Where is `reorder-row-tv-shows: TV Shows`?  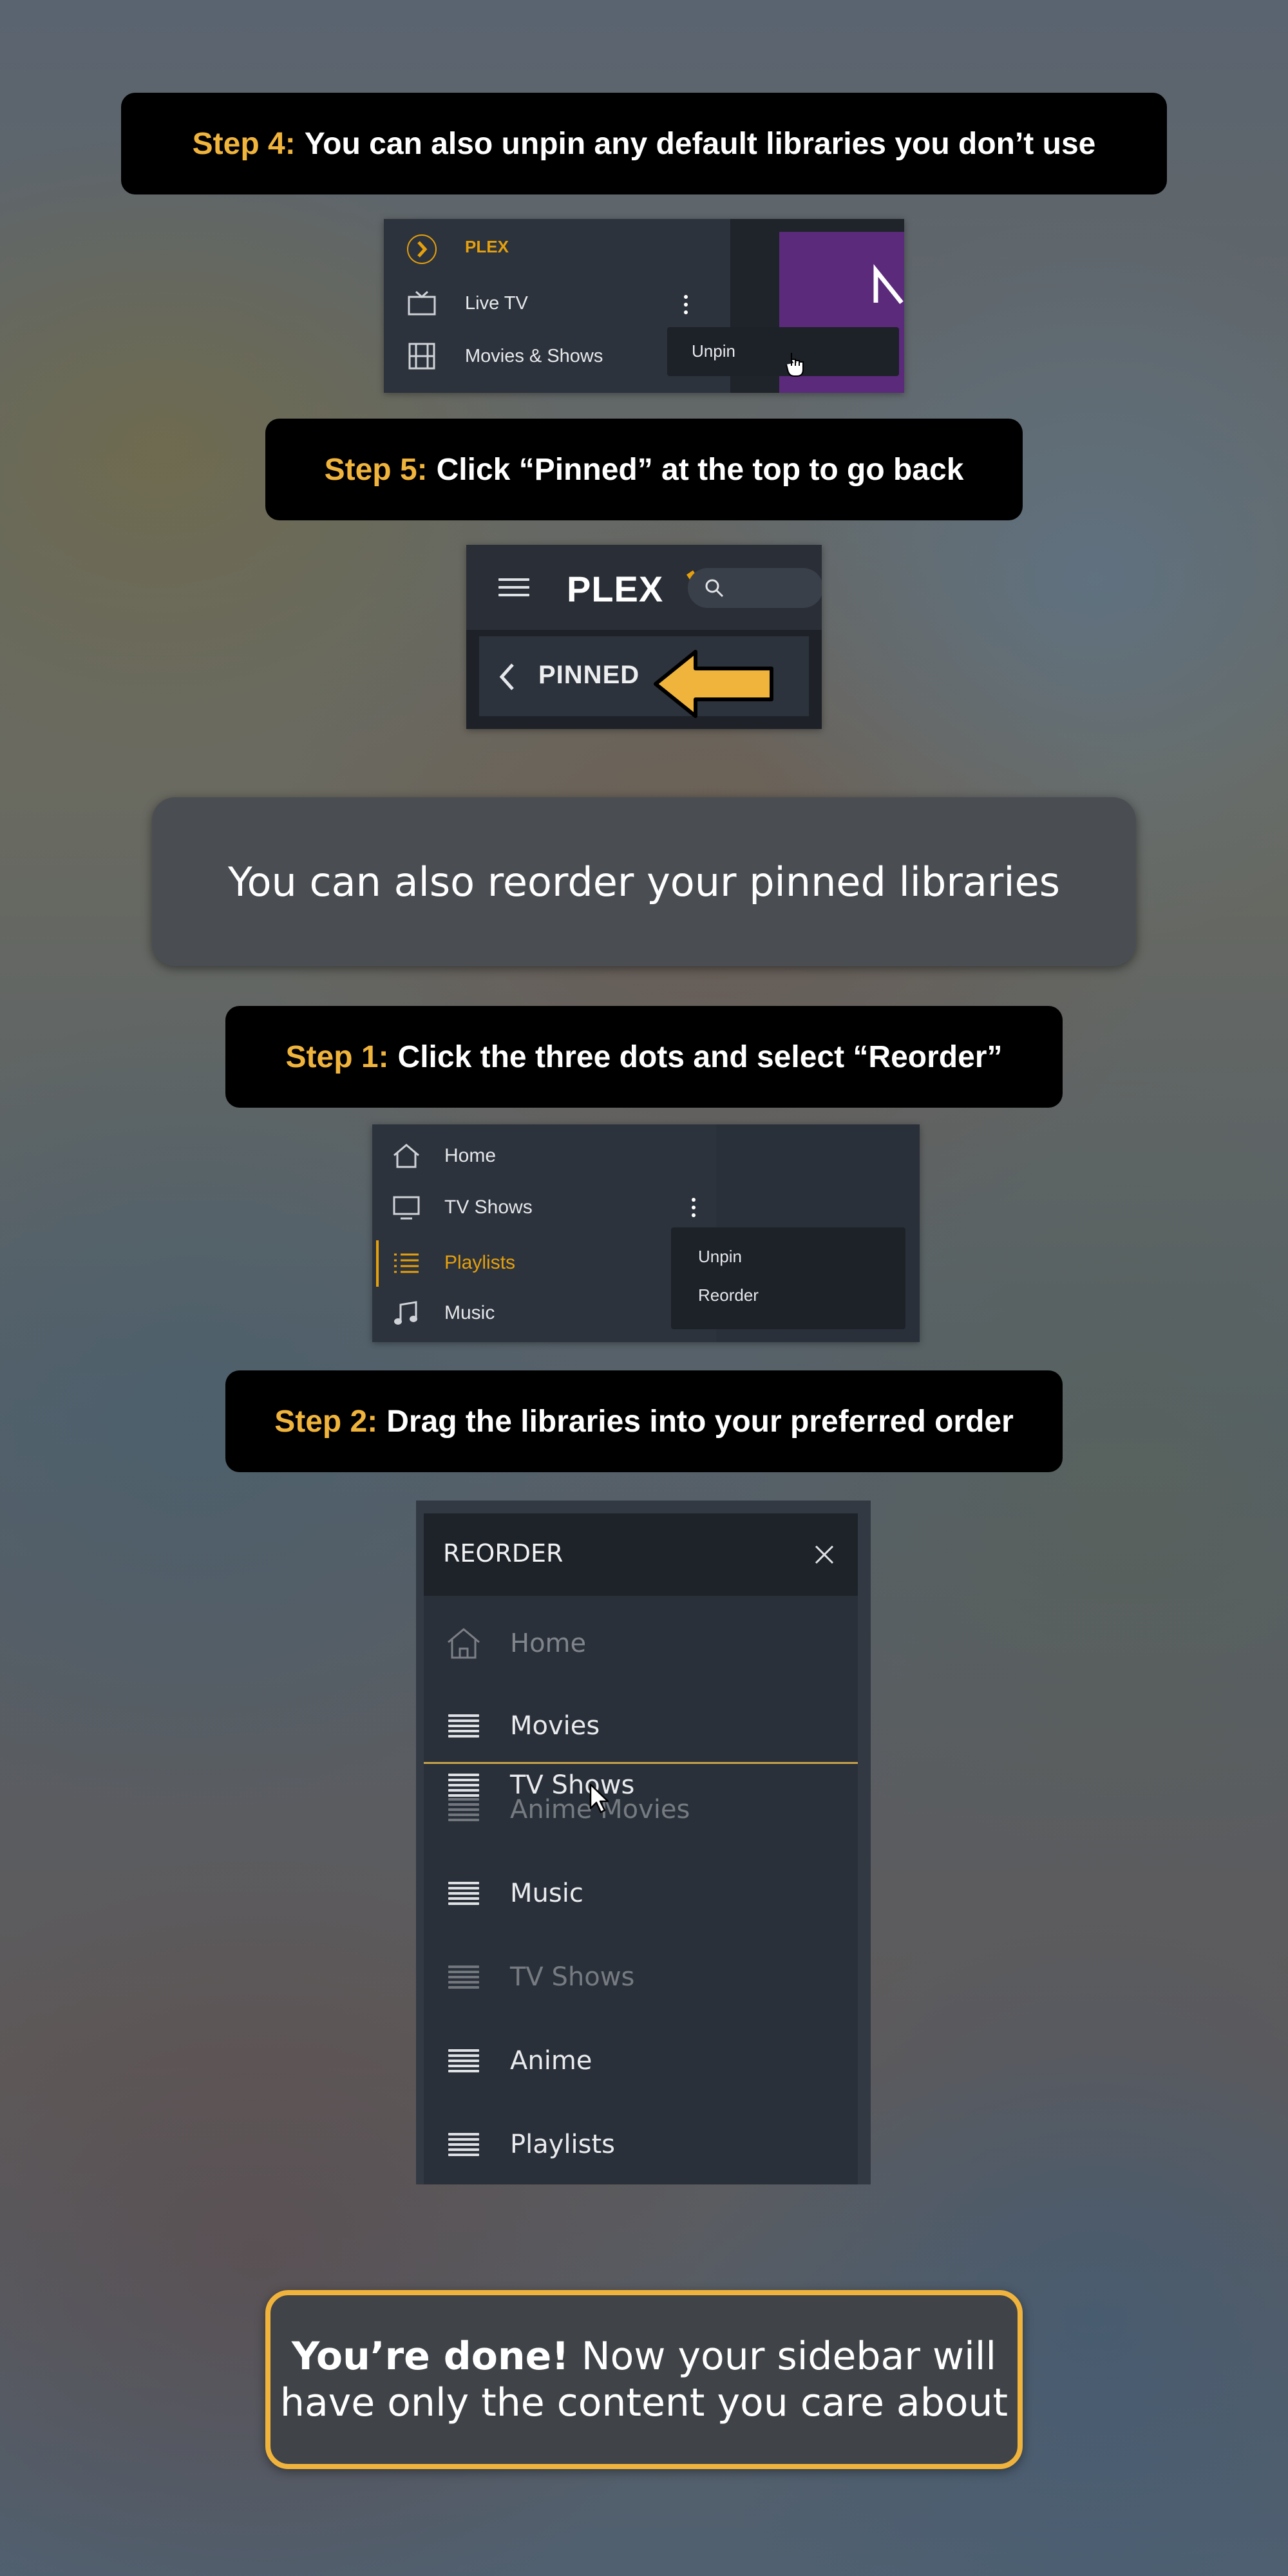
reorder-row-tv-shows: TV Shows is located at coordinates (645, 1977).